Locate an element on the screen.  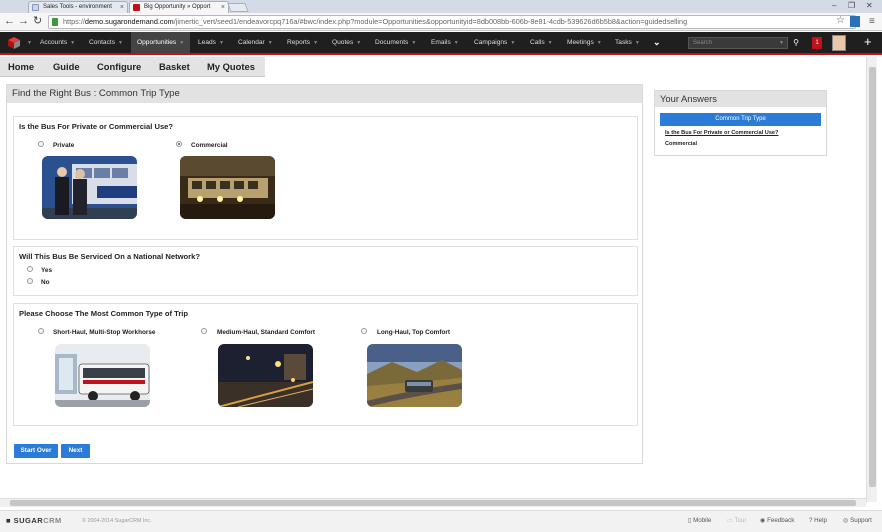
nav-label: Calendar is located at coordinates (251, 42).